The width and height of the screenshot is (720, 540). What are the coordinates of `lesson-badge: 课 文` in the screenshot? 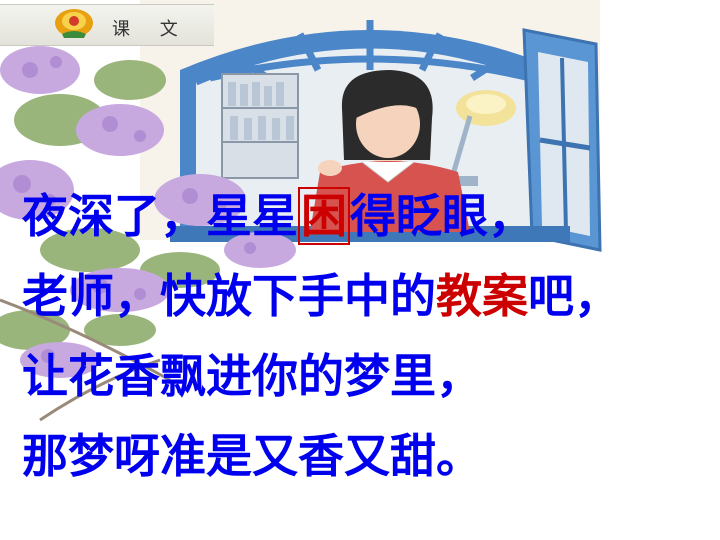 It's located at (107, 25).